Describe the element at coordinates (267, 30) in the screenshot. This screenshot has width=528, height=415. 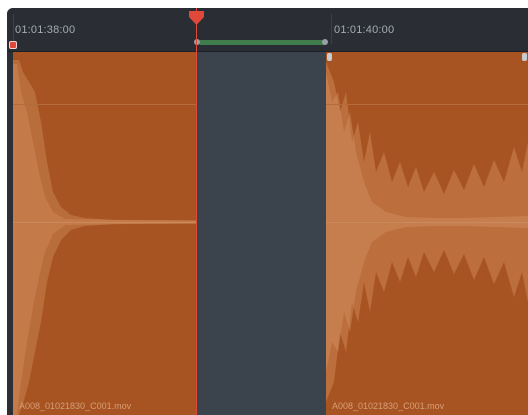
I see `timecode-ruler: 01:01:38:00 01:01:40:00` at that location.